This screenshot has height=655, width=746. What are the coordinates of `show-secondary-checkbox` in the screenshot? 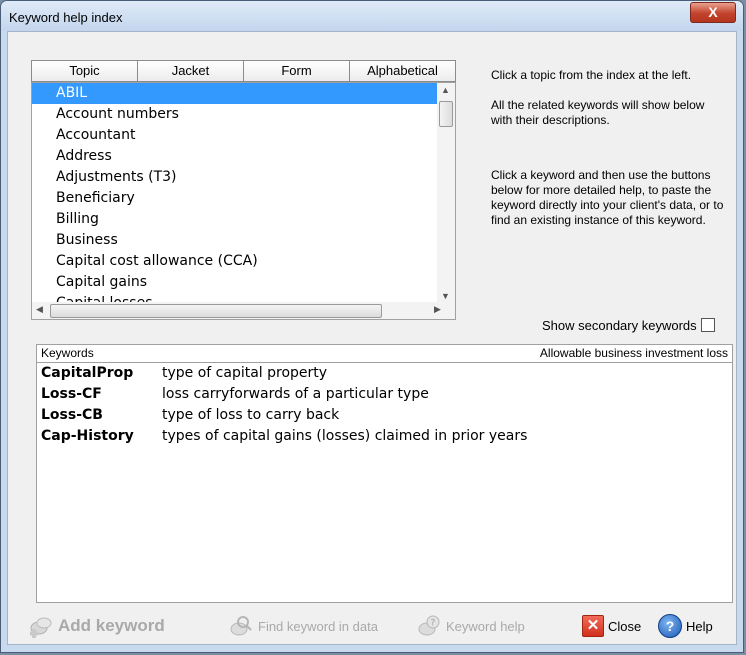 It's located at (707, 325).